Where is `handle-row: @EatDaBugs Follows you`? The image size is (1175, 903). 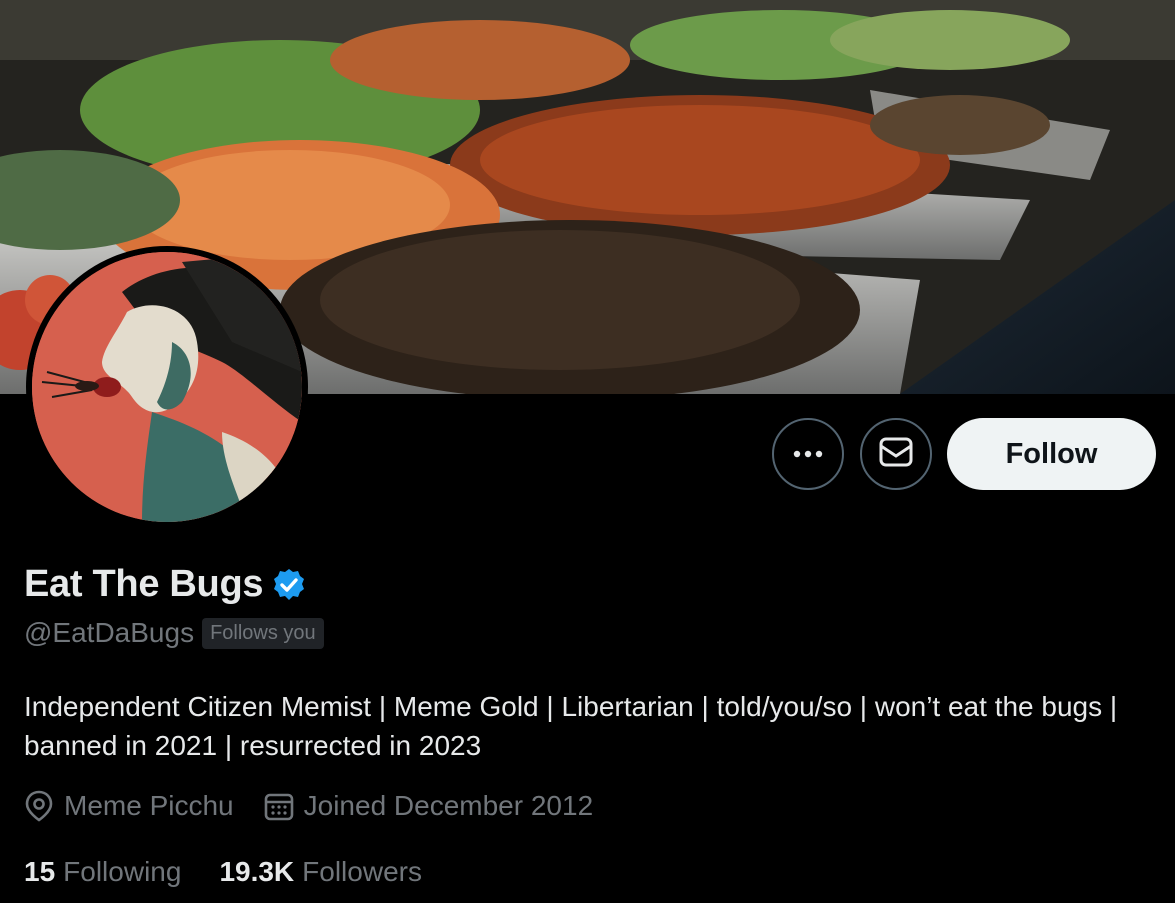
handle-row: @EatDaBugs Follows you is located at coordinates (174, 633).